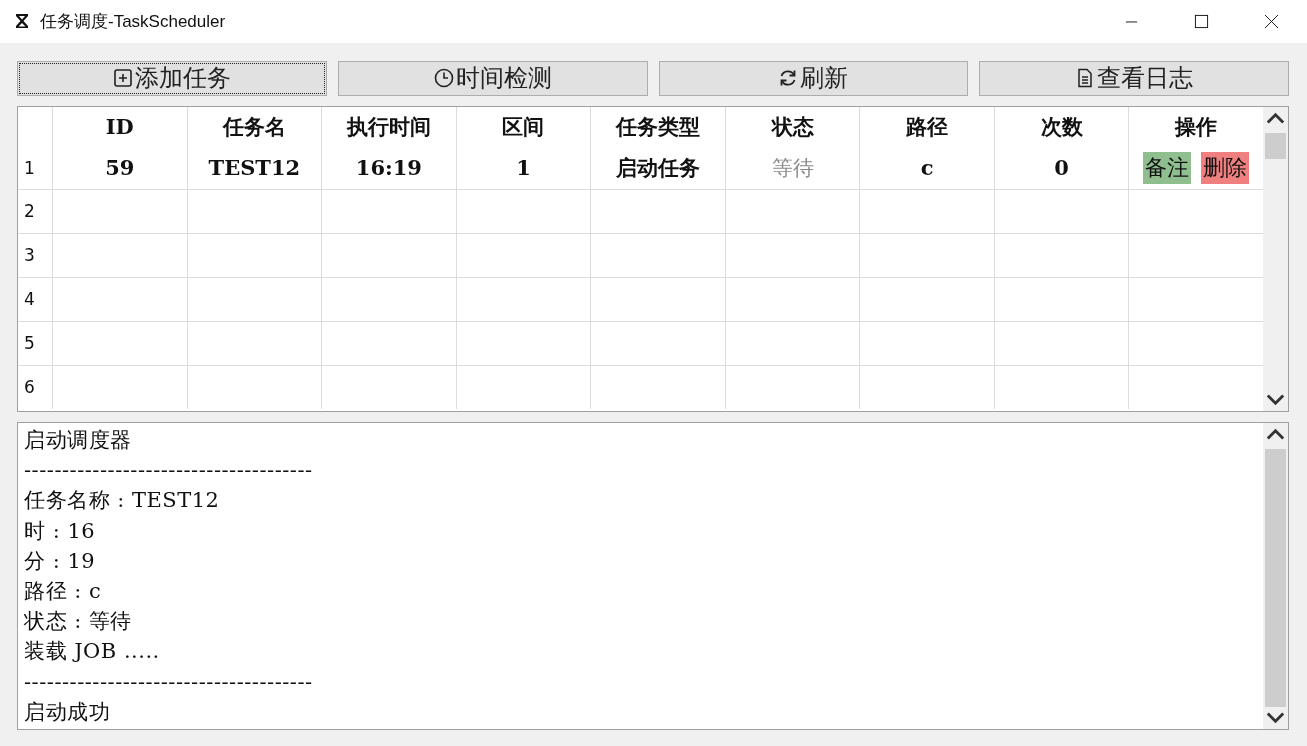 The width and height of the screenshot is (1307, 746). What do you see at coordinates (254, 167) in the screenshot?
I see `table-cell: TEST12` at bounding box center [254, 167].